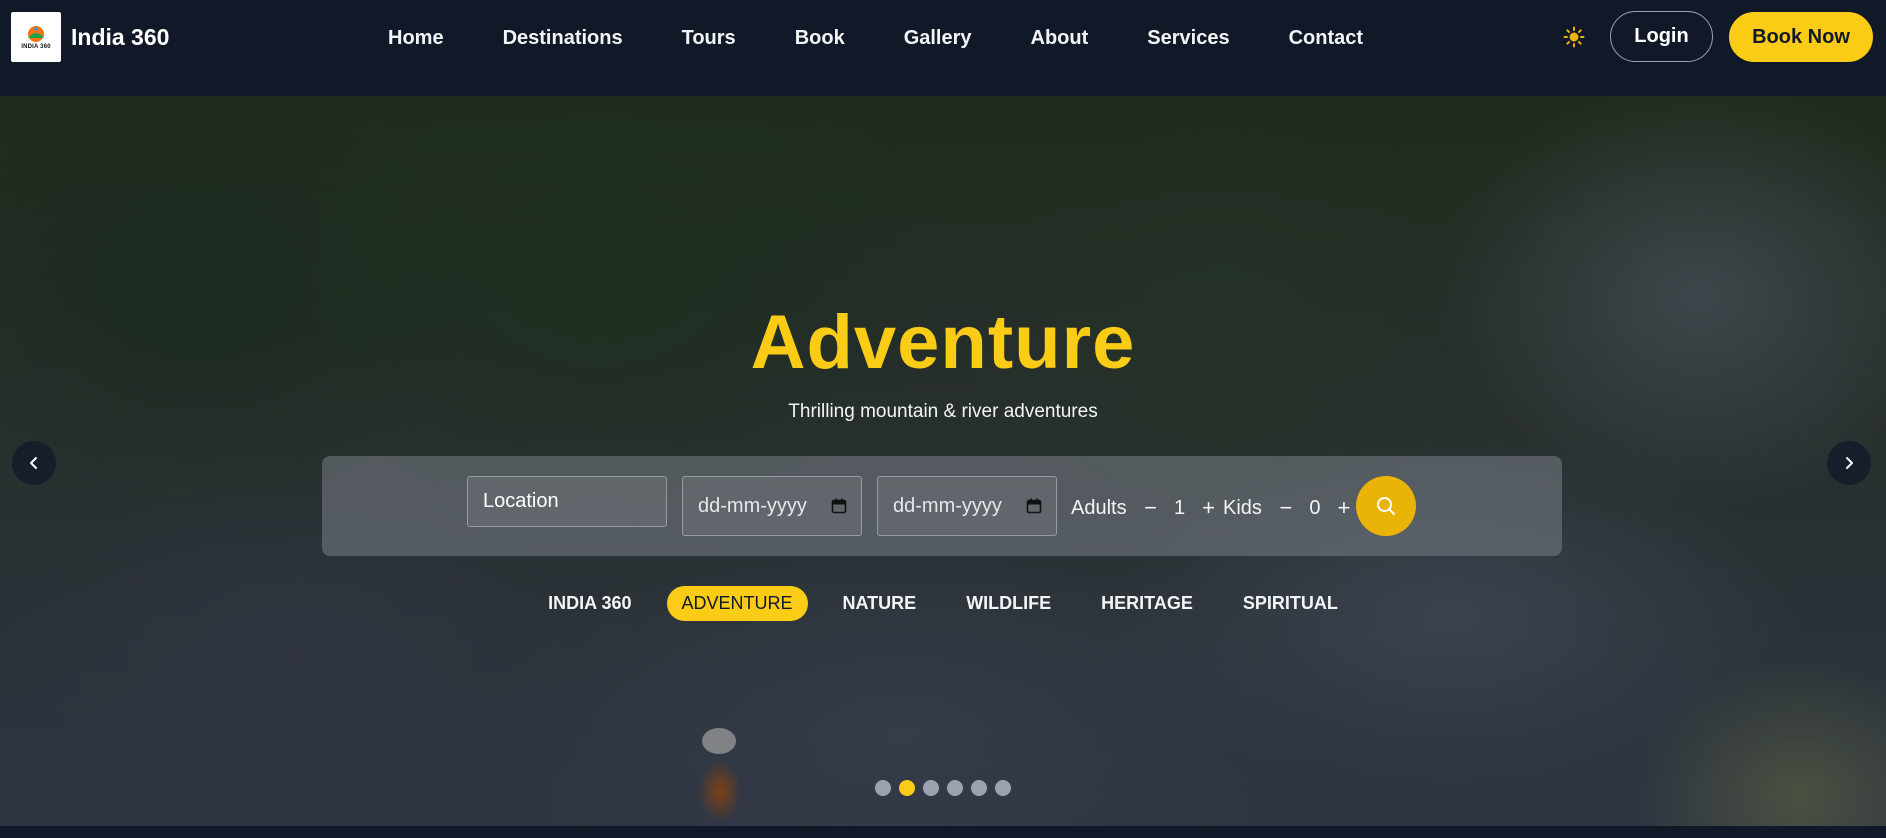  What do you see at coordinates (943, 832) in the screenshot?
I see `next-section-edge` at bounding box center [943, 832].